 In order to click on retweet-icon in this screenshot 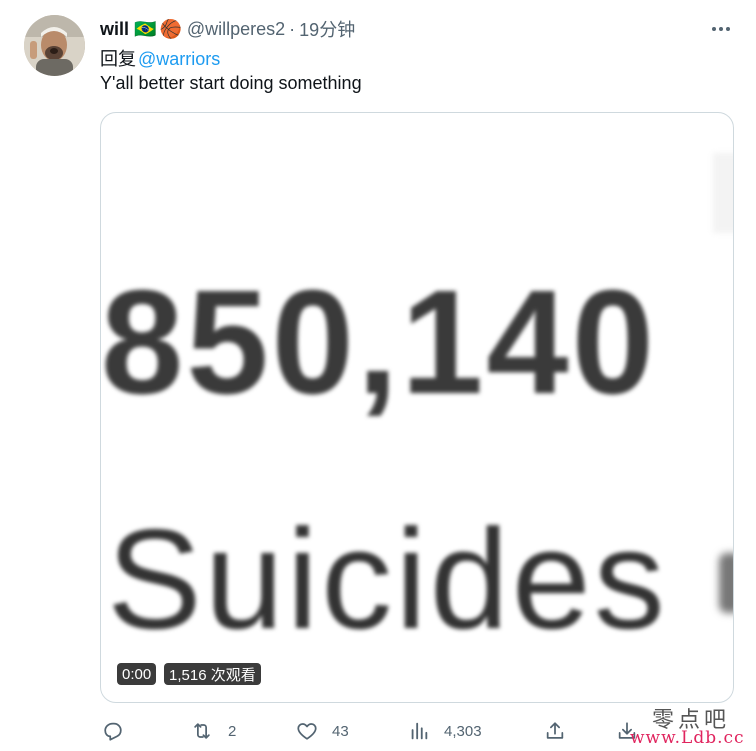, I will do `click(202, 731)`.